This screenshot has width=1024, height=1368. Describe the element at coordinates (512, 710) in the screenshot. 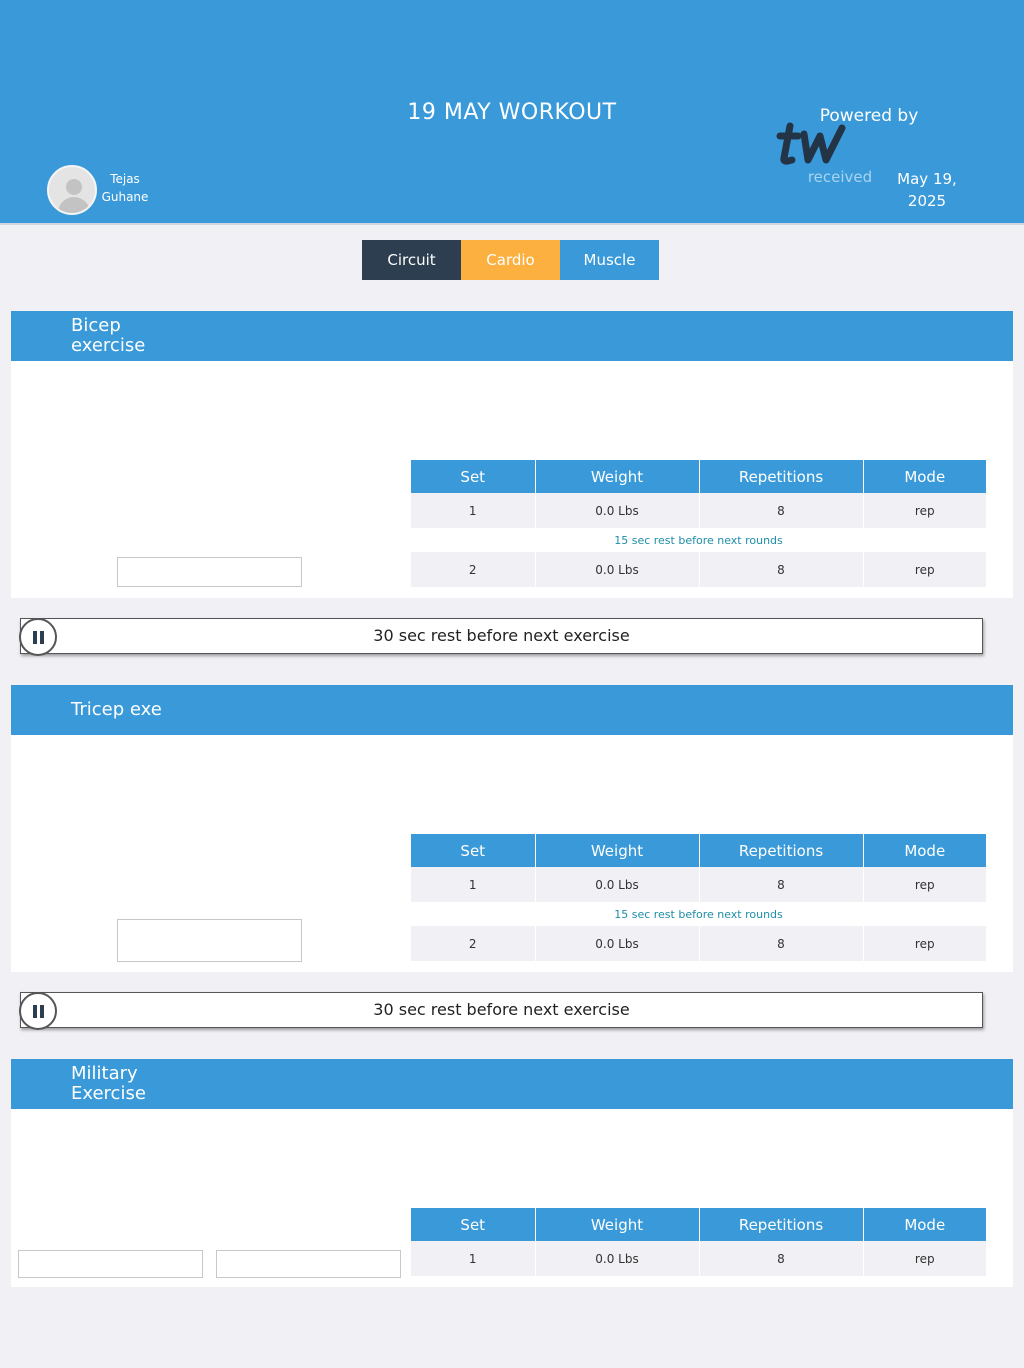

I see `exercise-header: Tricep exe` at that location.